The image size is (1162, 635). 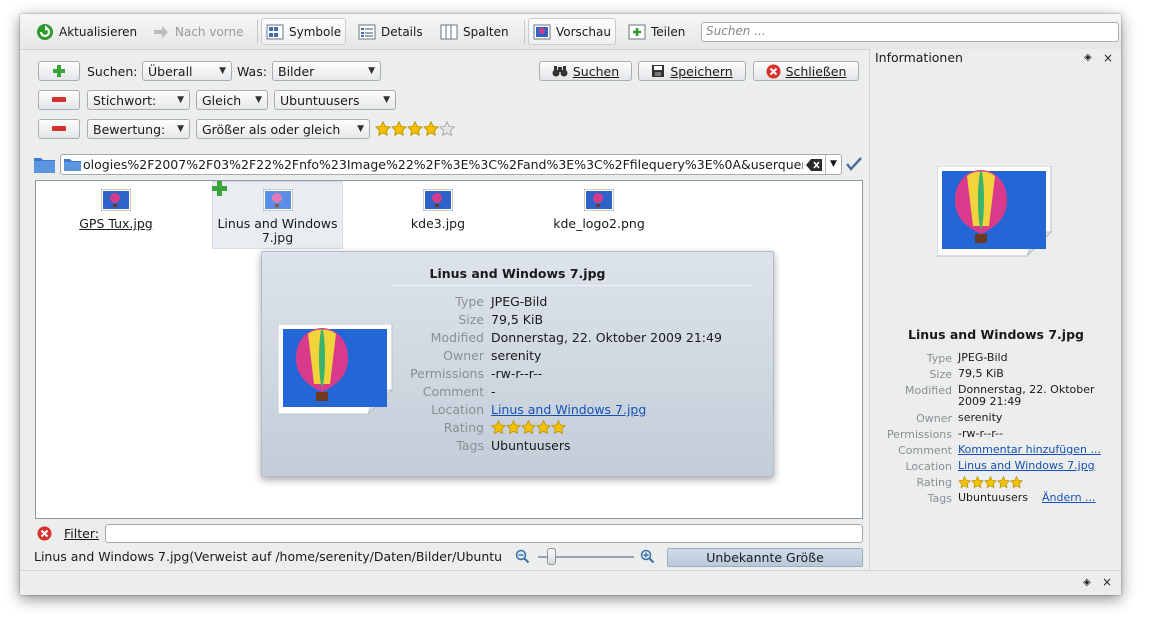 What do you see at coordinates (59, 71) in the screenshot?
I see `add-criterion-button` at bounding box center [59, 71].